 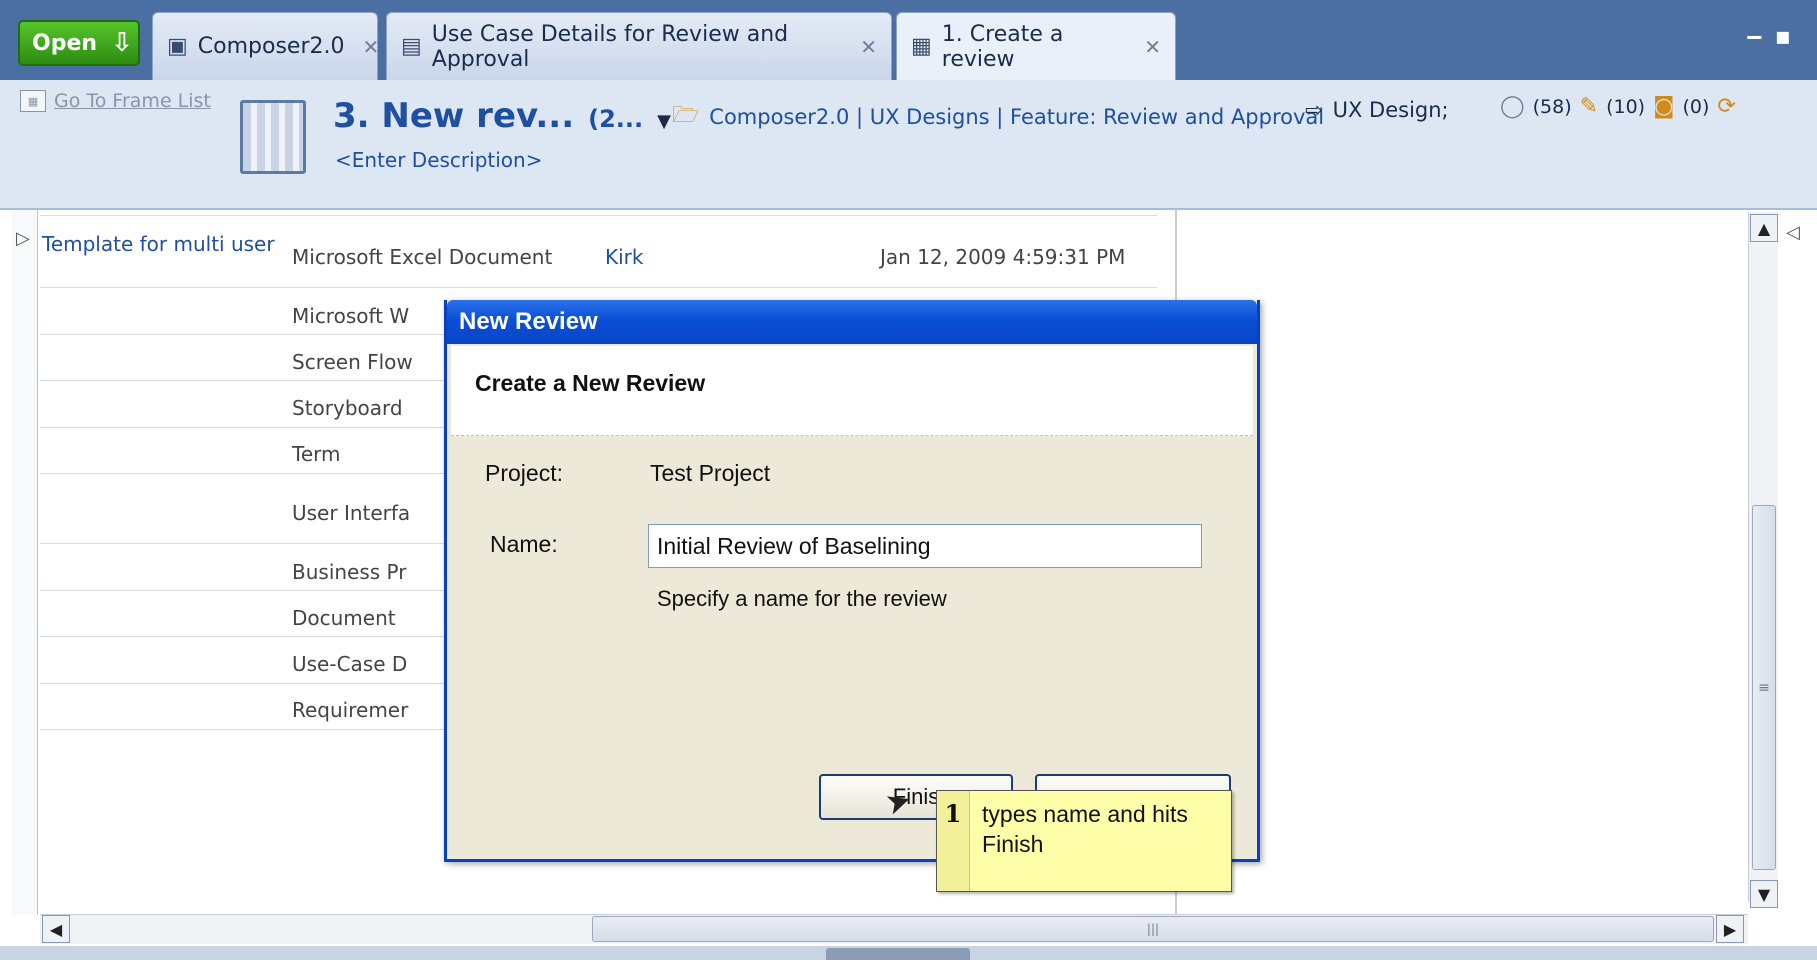 What do you see at coordinates (925, 546) in the screenshot?
I see `review-name-input` at bounding box center [925, 546].